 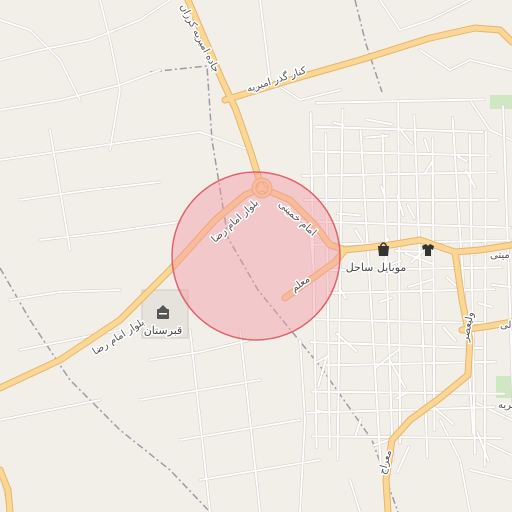 I want to click on location-radius-circle, so click(x=256, y=256).